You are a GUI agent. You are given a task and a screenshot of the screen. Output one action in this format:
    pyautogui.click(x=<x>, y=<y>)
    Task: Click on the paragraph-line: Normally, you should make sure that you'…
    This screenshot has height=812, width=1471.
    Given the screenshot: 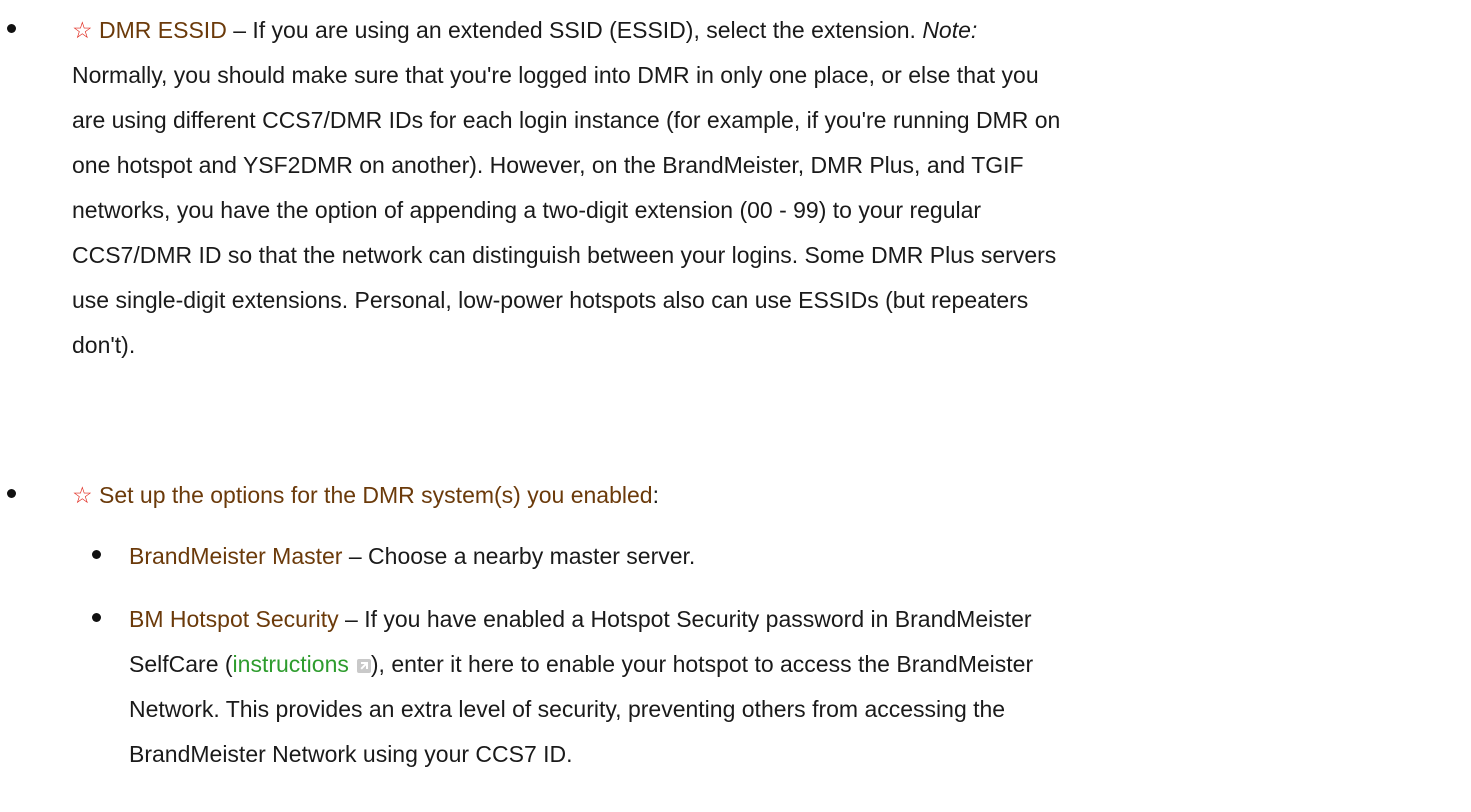 What is the action you would take?
    pyautogui.click(x=555, y=75)
    